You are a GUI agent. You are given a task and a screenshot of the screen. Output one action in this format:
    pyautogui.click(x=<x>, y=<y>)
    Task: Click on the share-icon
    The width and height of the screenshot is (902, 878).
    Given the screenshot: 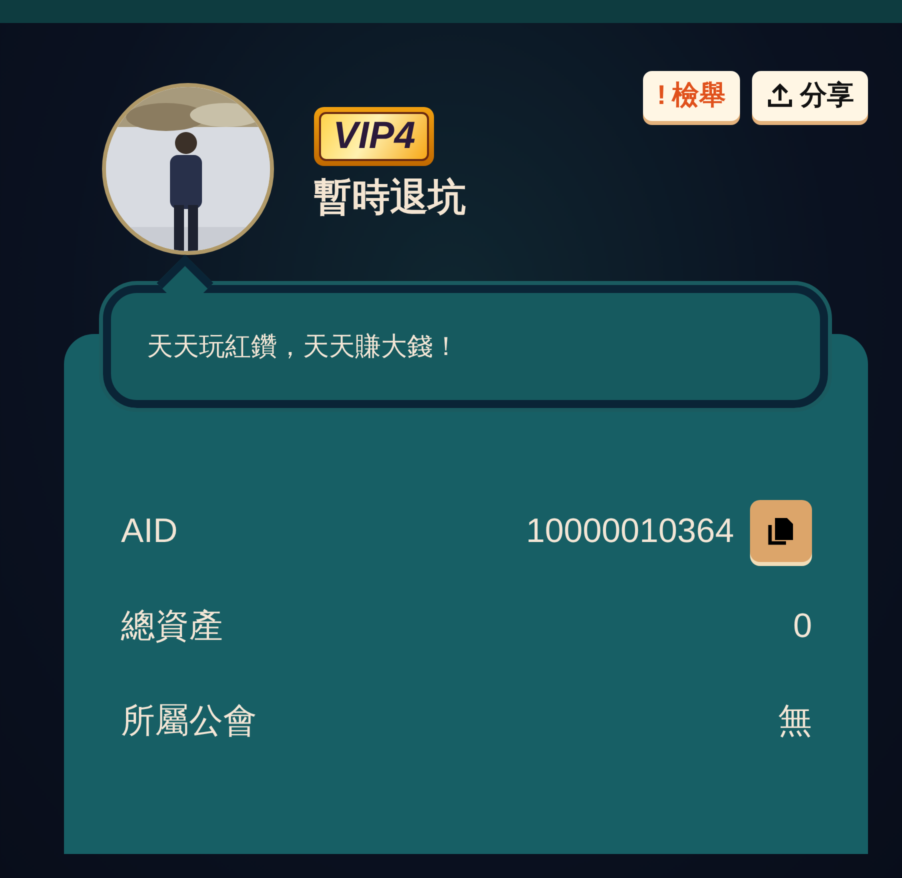 What is the action you would take?
    pyautogui.click(x=780, y=96)
    